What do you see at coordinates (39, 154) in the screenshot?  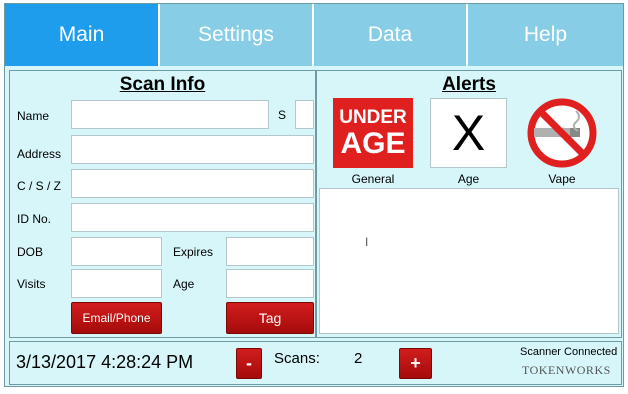 I see `address-label: Address` at bounding box center [39, 154].